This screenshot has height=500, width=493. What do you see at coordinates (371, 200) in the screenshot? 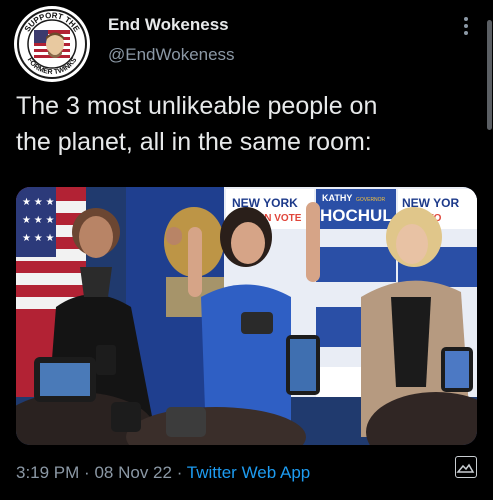
I see `sign-governor: GOVERNOR` at bounding box center [371, 200].